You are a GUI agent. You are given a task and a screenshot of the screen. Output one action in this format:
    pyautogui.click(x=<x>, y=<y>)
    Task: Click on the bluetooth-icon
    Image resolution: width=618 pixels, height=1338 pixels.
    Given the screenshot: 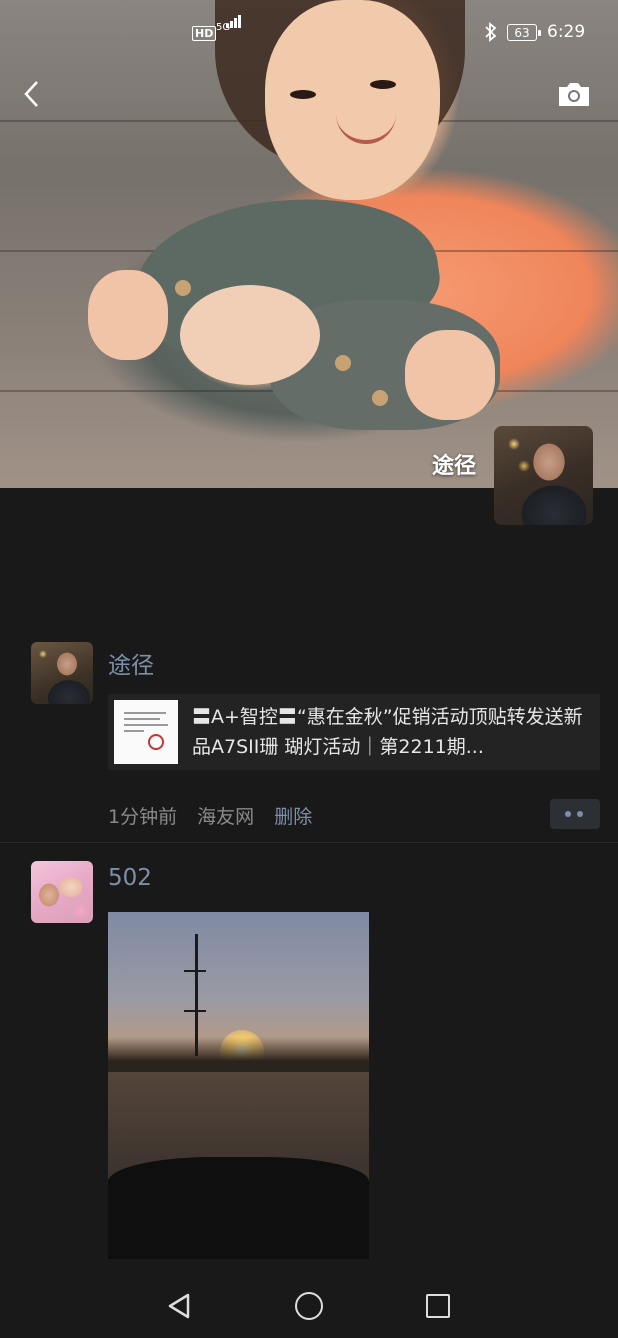 What is the action you would take?
    pyautogui.click(x=491, y=34)
    